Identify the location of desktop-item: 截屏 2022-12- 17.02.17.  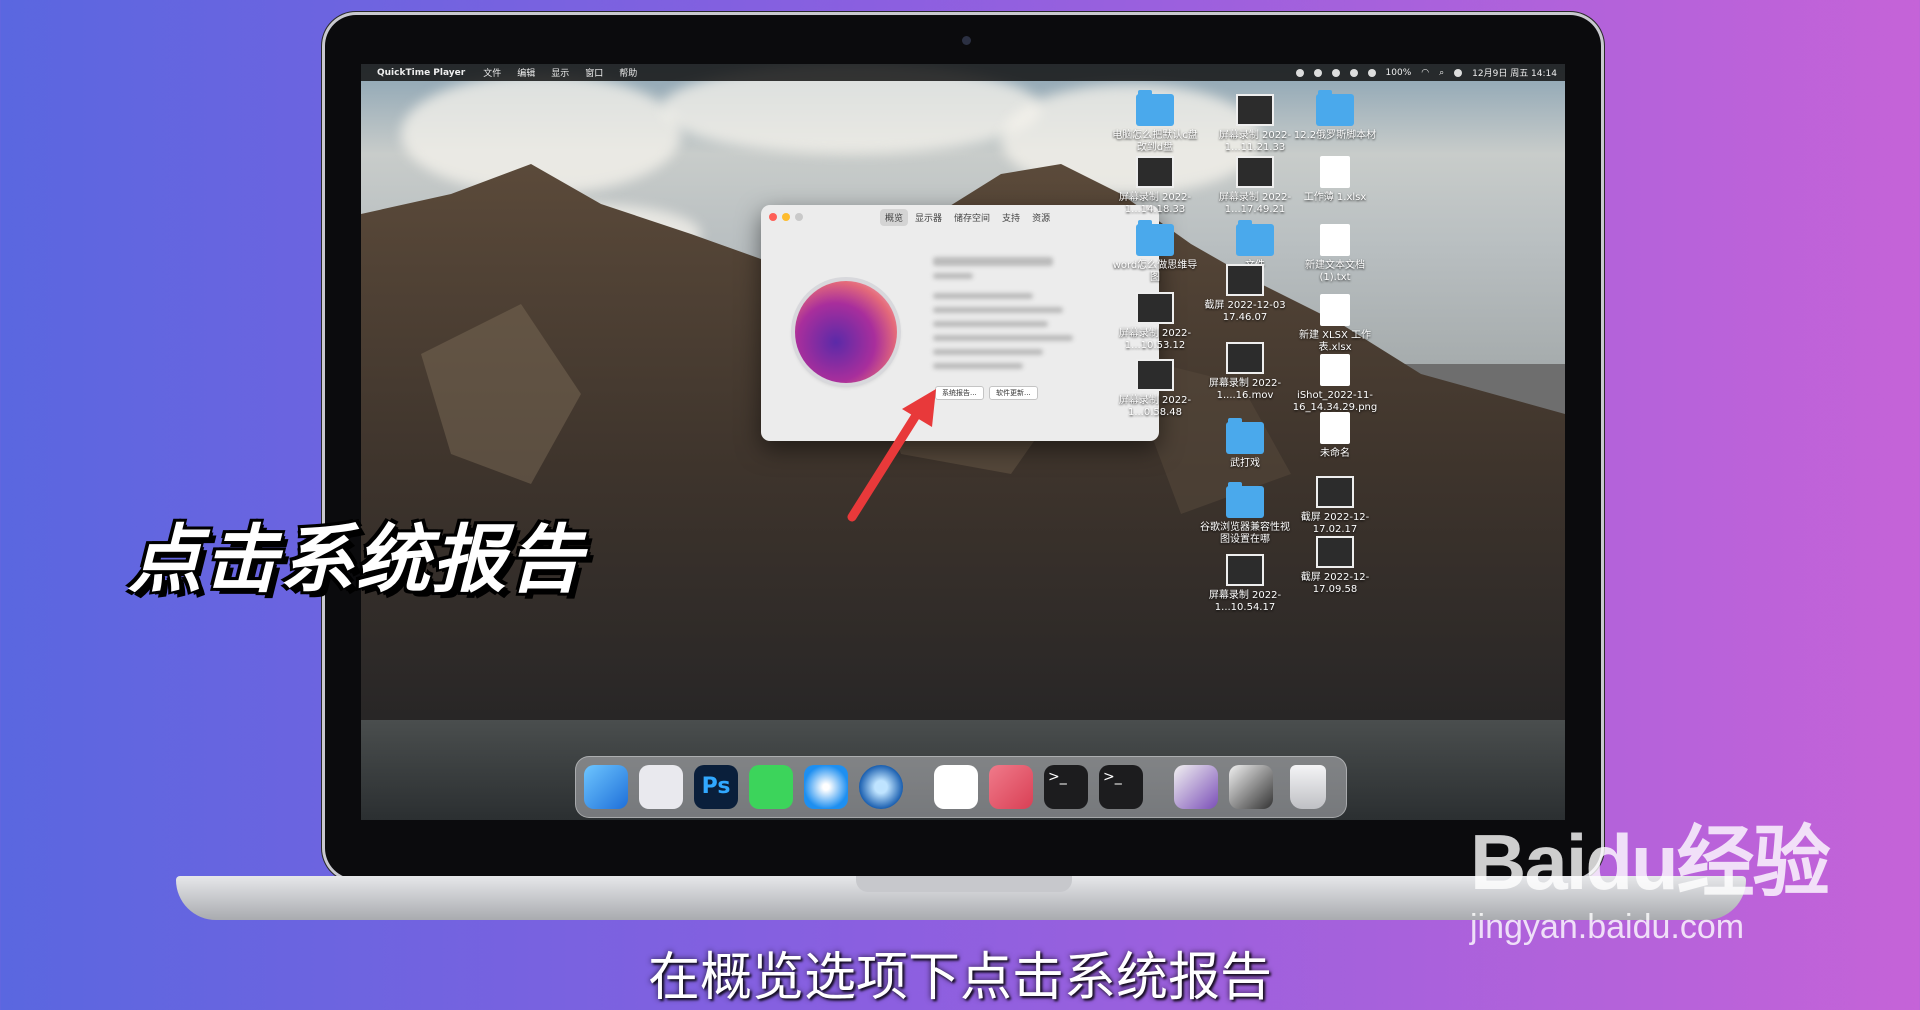
(1335, 506).